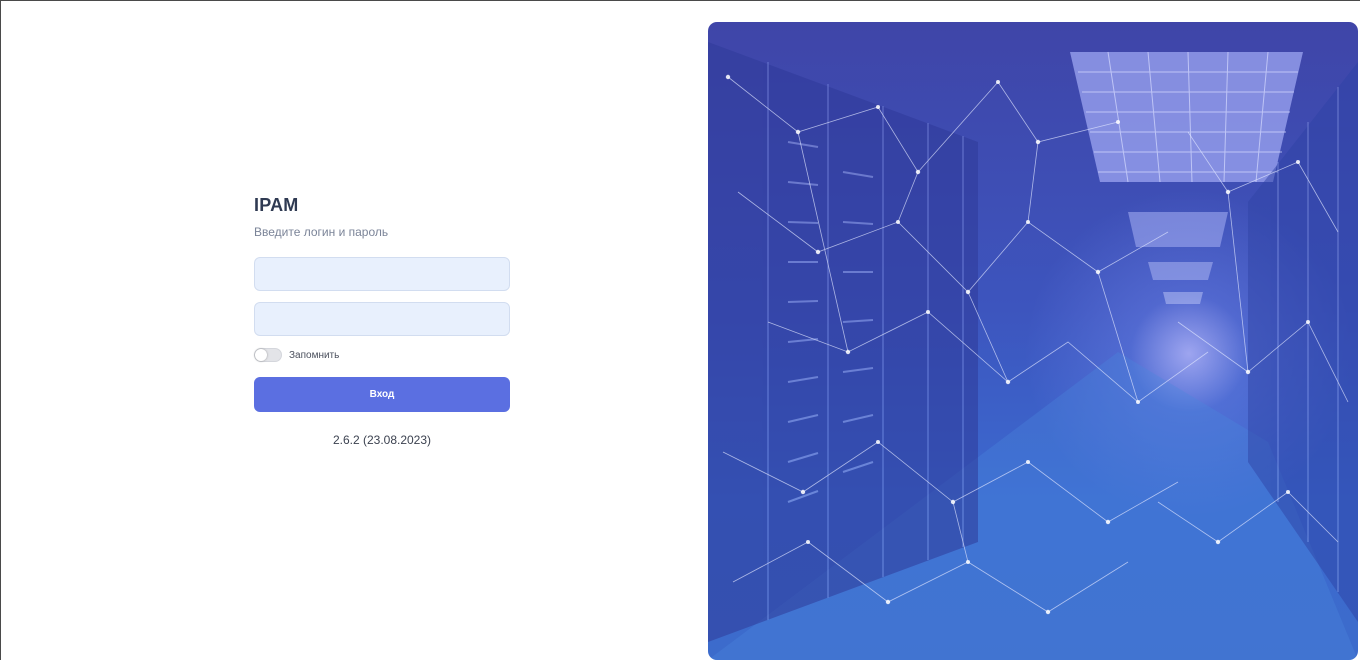 This screenshot has width=1360, height=660. What do you see at coordinates (1186, 117) in the screenshot?
I see `ceiling-light-panel` at bounding box center [1186, 117].